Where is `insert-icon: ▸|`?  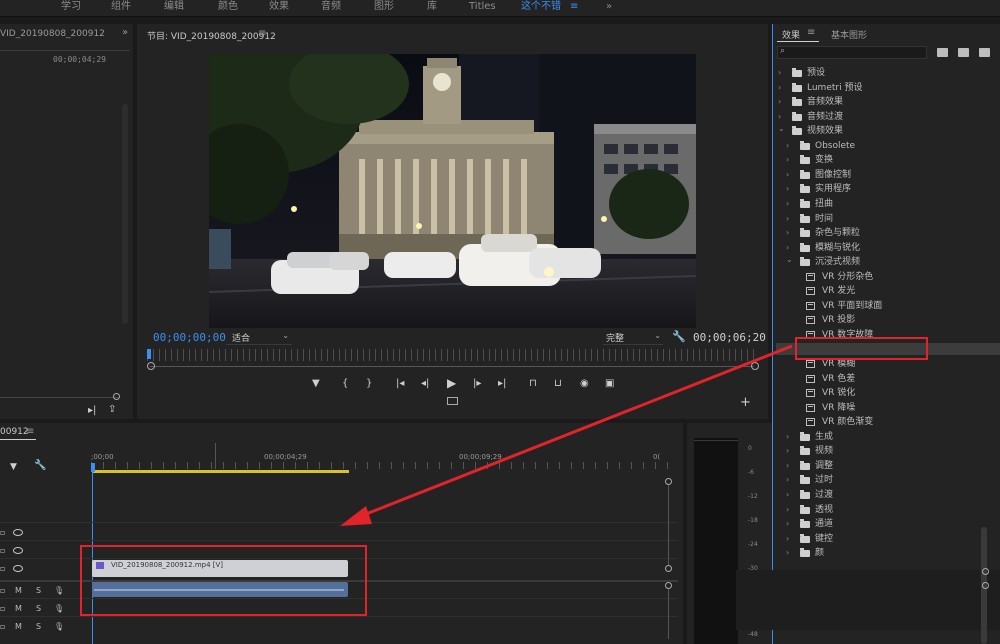
insert-icon: ▸| is located at coordinates (92, 411).